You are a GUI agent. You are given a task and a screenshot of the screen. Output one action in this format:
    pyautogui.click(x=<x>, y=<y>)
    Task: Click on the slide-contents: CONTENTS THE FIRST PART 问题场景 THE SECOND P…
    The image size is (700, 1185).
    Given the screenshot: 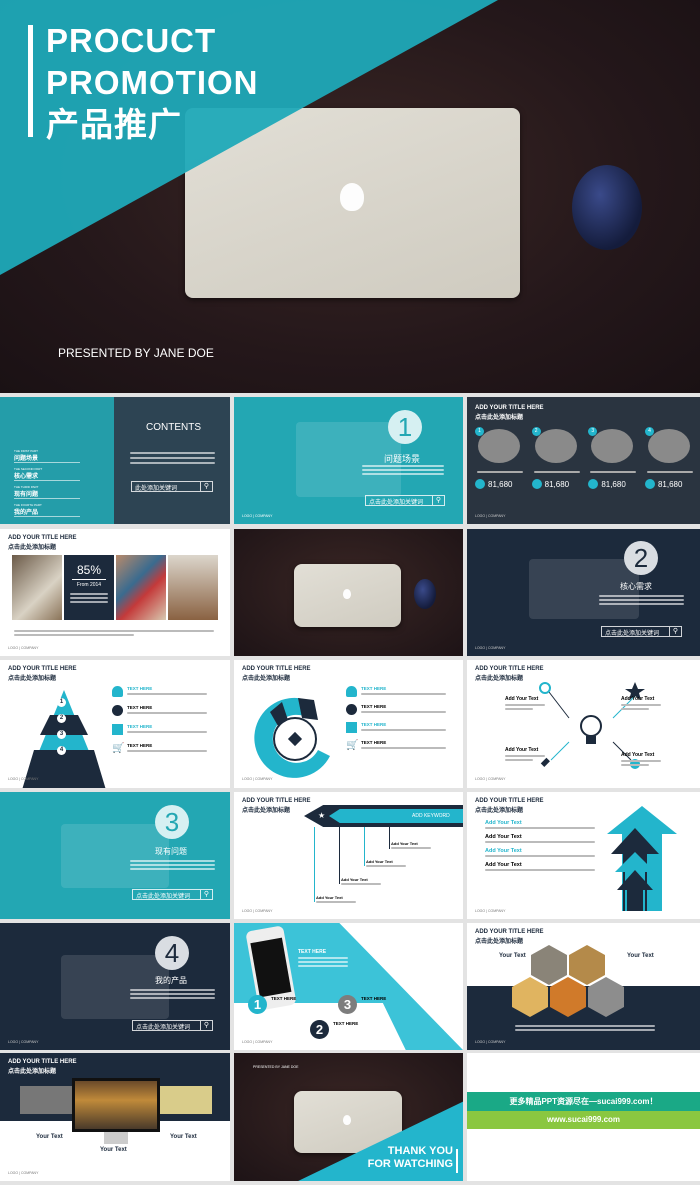 What is the action you would take?
    pyautogui.click(x=115, y=460)
    